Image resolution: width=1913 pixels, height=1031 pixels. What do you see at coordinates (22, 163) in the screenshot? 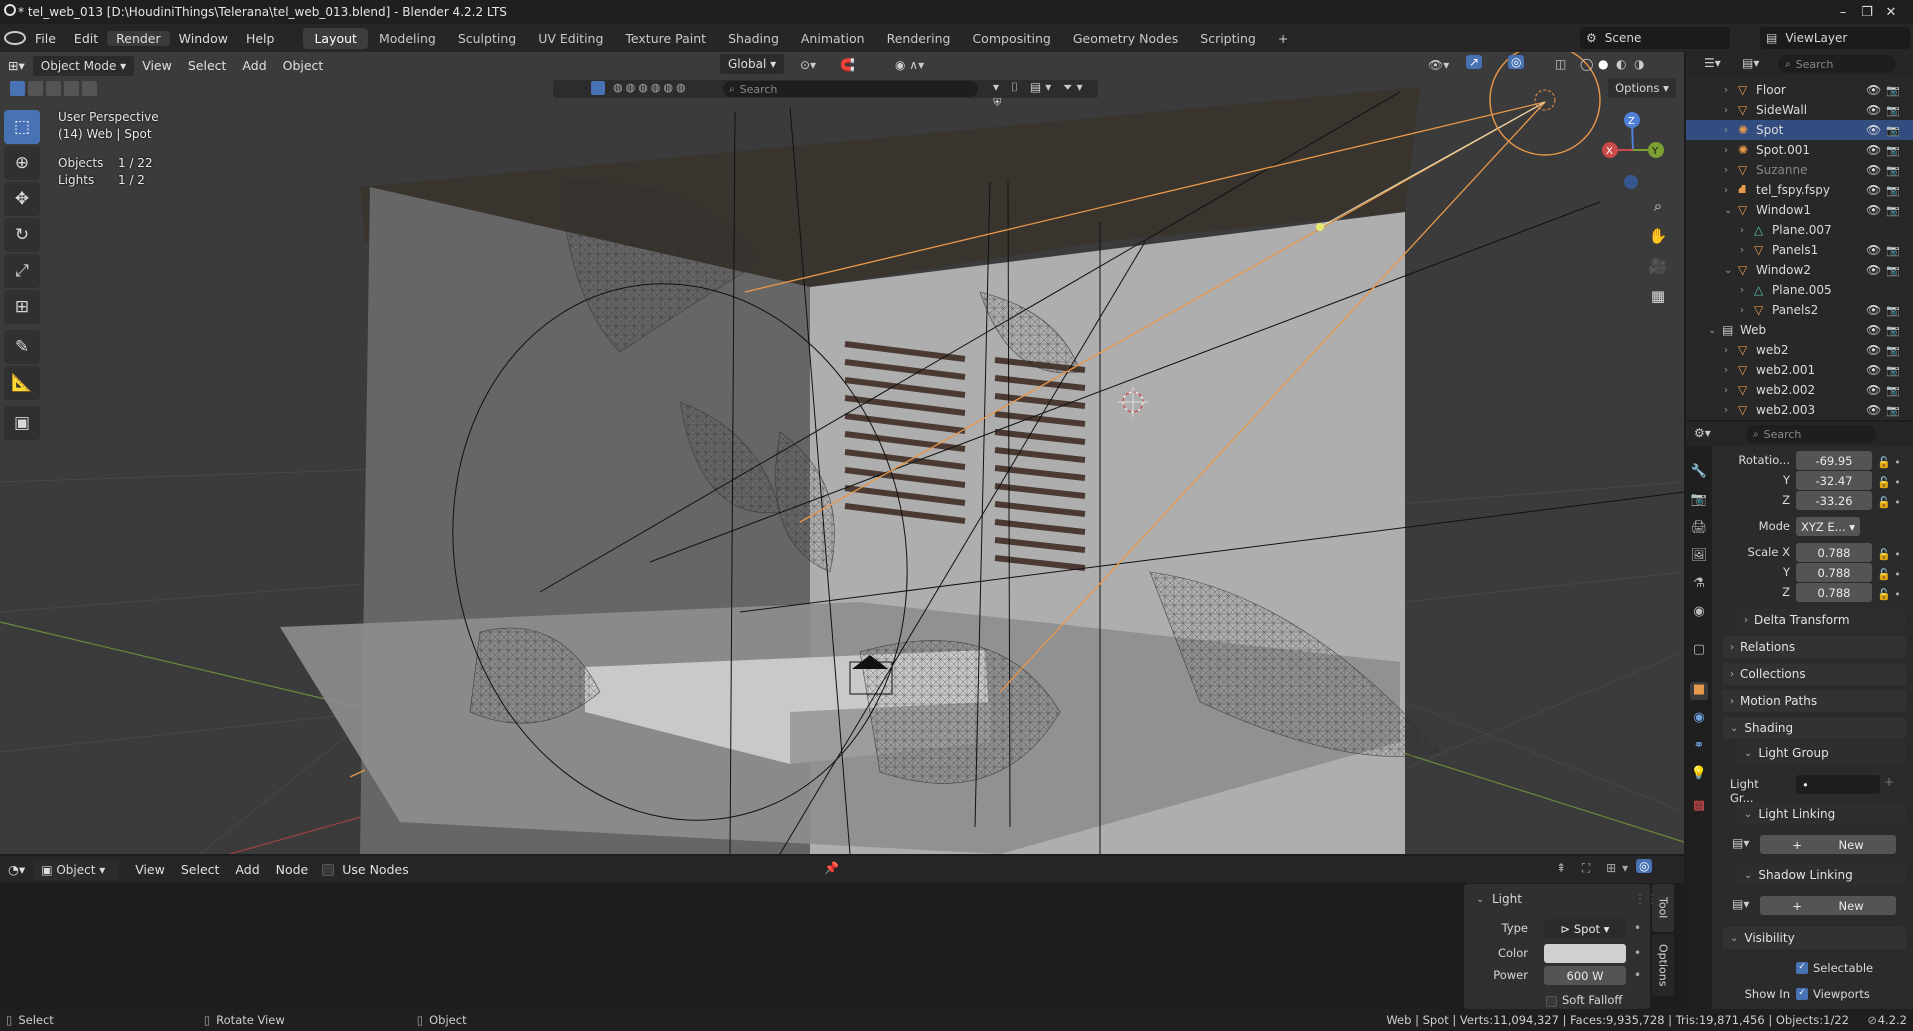
I see `cursor-tool: ⊕` at bounding box center [22, 163].